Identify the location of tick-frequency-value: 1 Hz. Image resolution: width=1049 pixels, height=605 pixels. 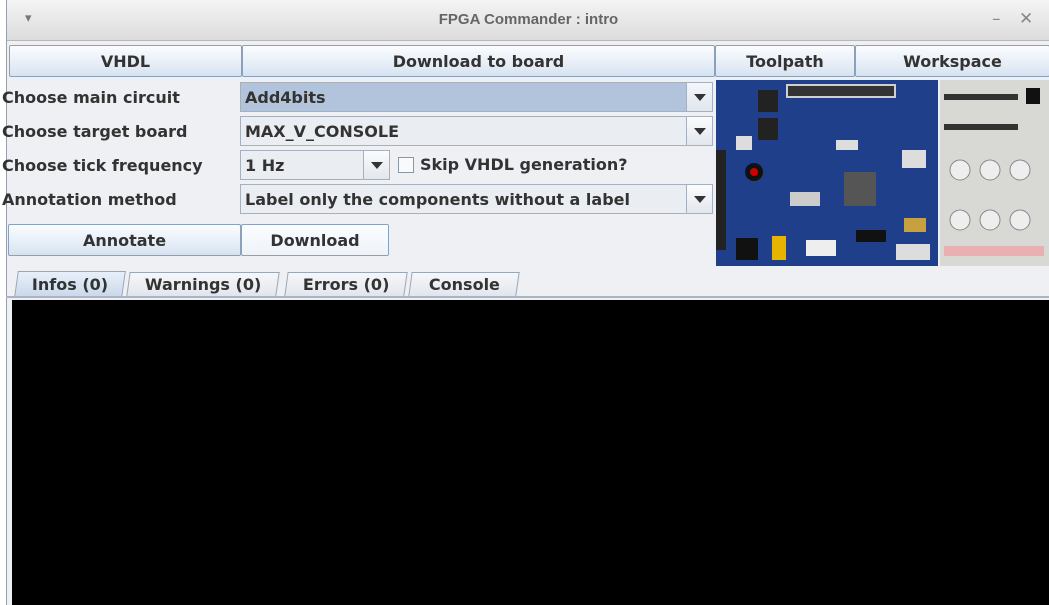
(265, 165).